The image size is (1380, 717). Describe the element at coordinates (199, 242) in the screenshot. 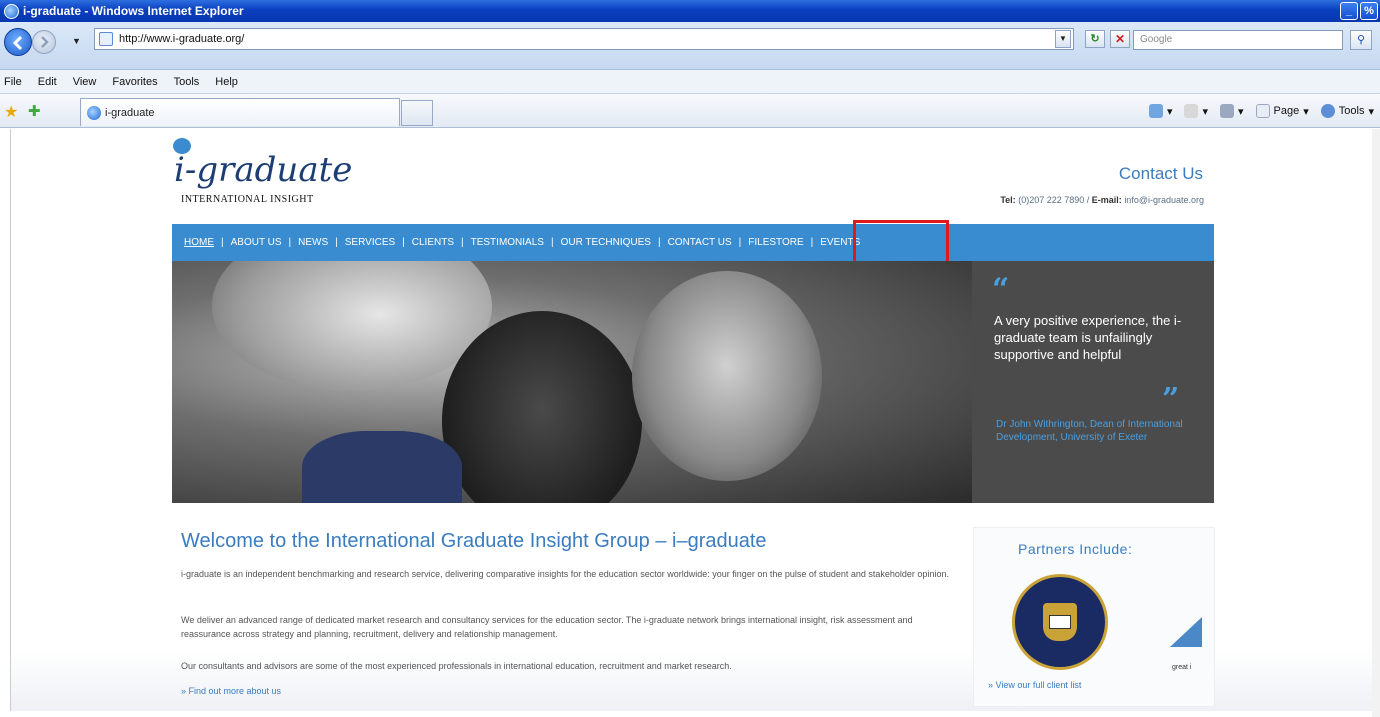

I see `nav-home: HOME` at that location.